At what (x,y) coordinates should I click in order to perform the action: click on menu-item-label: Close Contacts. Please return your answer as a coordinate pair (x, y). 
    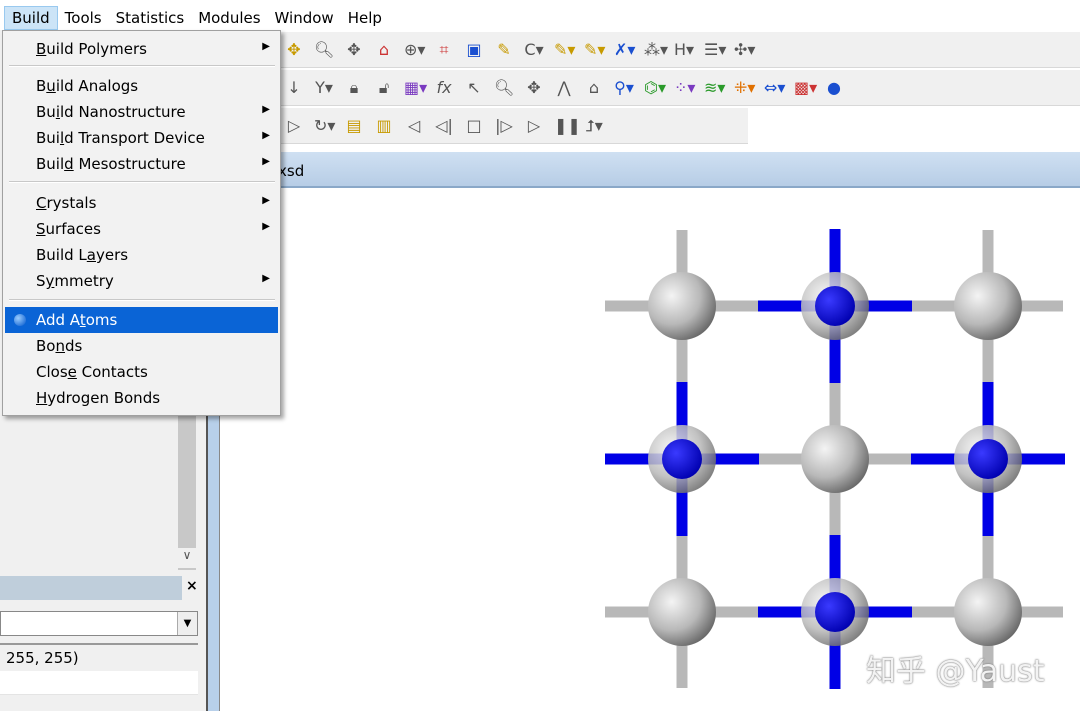
    Looking at the image, I should click on (92, 372).